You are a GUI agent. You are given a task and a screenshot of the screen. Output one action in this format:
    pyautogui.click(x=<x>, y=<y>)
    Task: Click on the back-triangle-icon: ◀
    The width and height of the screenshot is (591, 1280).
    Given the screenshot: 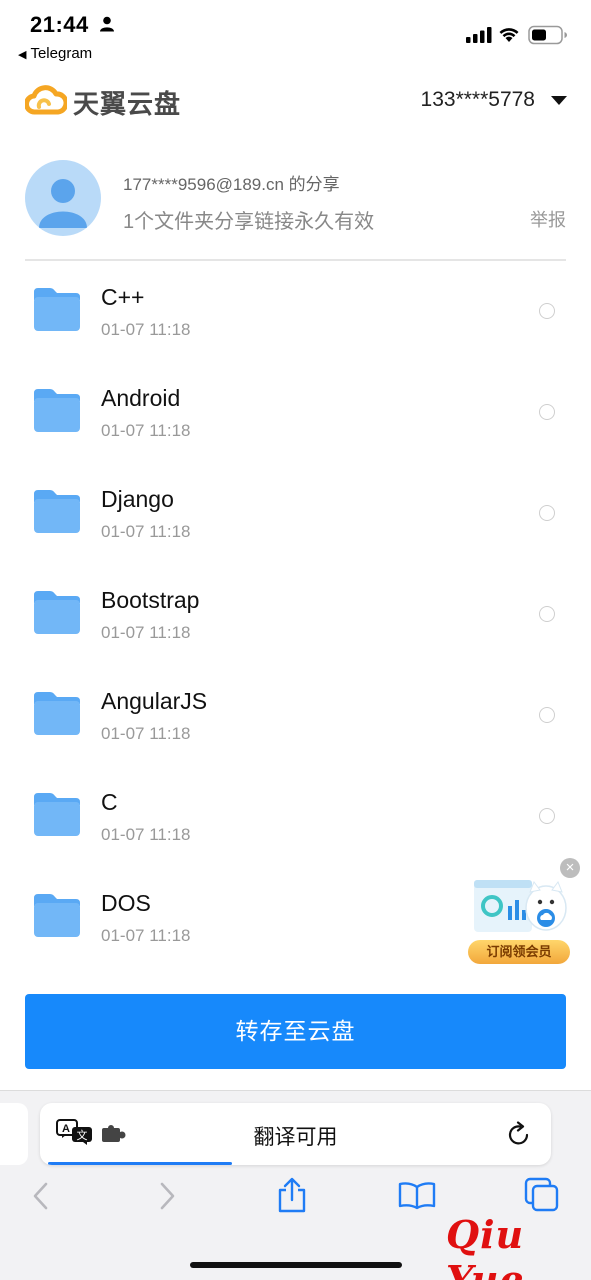 What is the action you would take?
    pyautogui.click(x=22, y=55)
    